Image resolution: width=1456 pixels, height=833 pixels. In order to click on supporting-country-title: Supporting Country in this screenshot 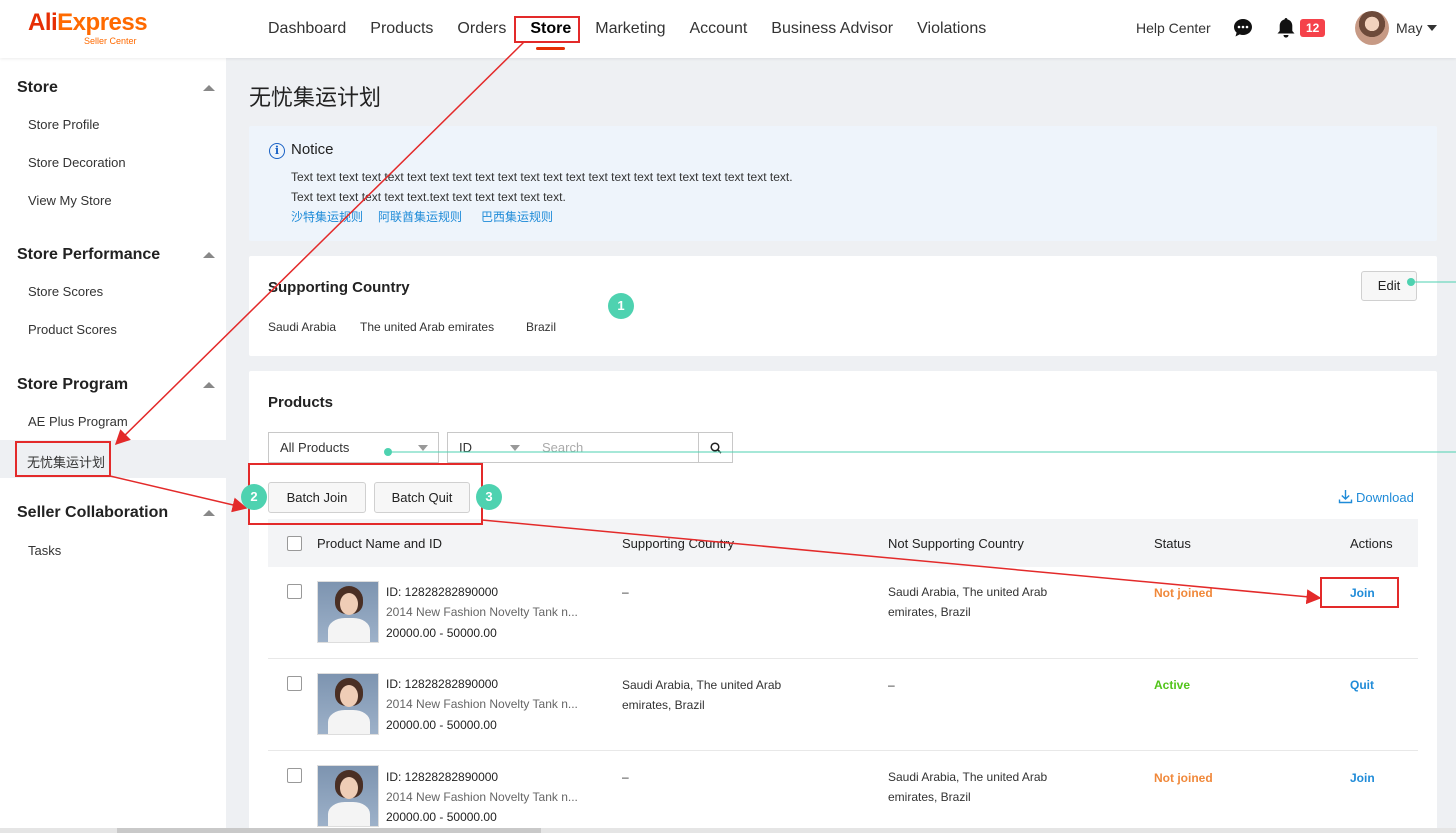, I will do `click(339, 287)`.